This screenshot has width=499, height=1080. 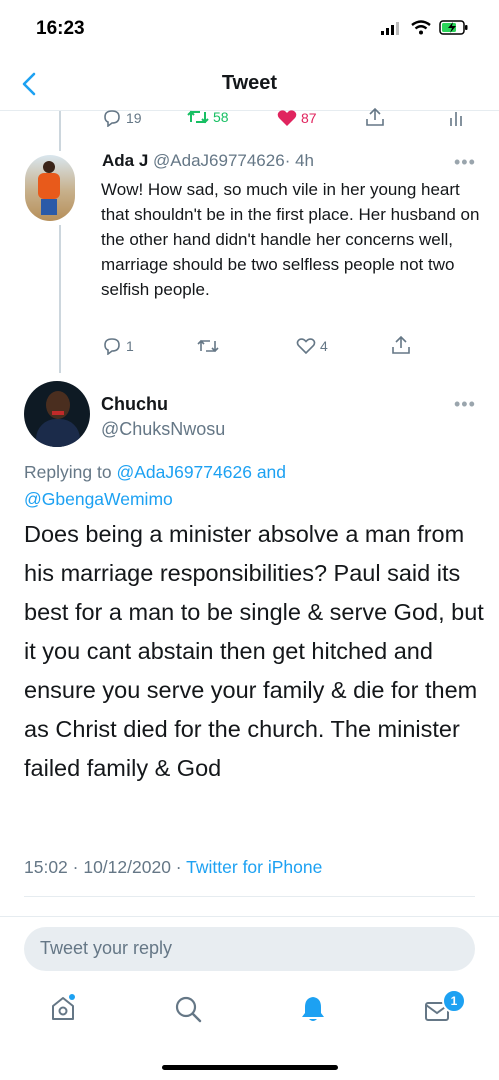 I want to click on avatar-chuchu, so click(x=57, y=414).